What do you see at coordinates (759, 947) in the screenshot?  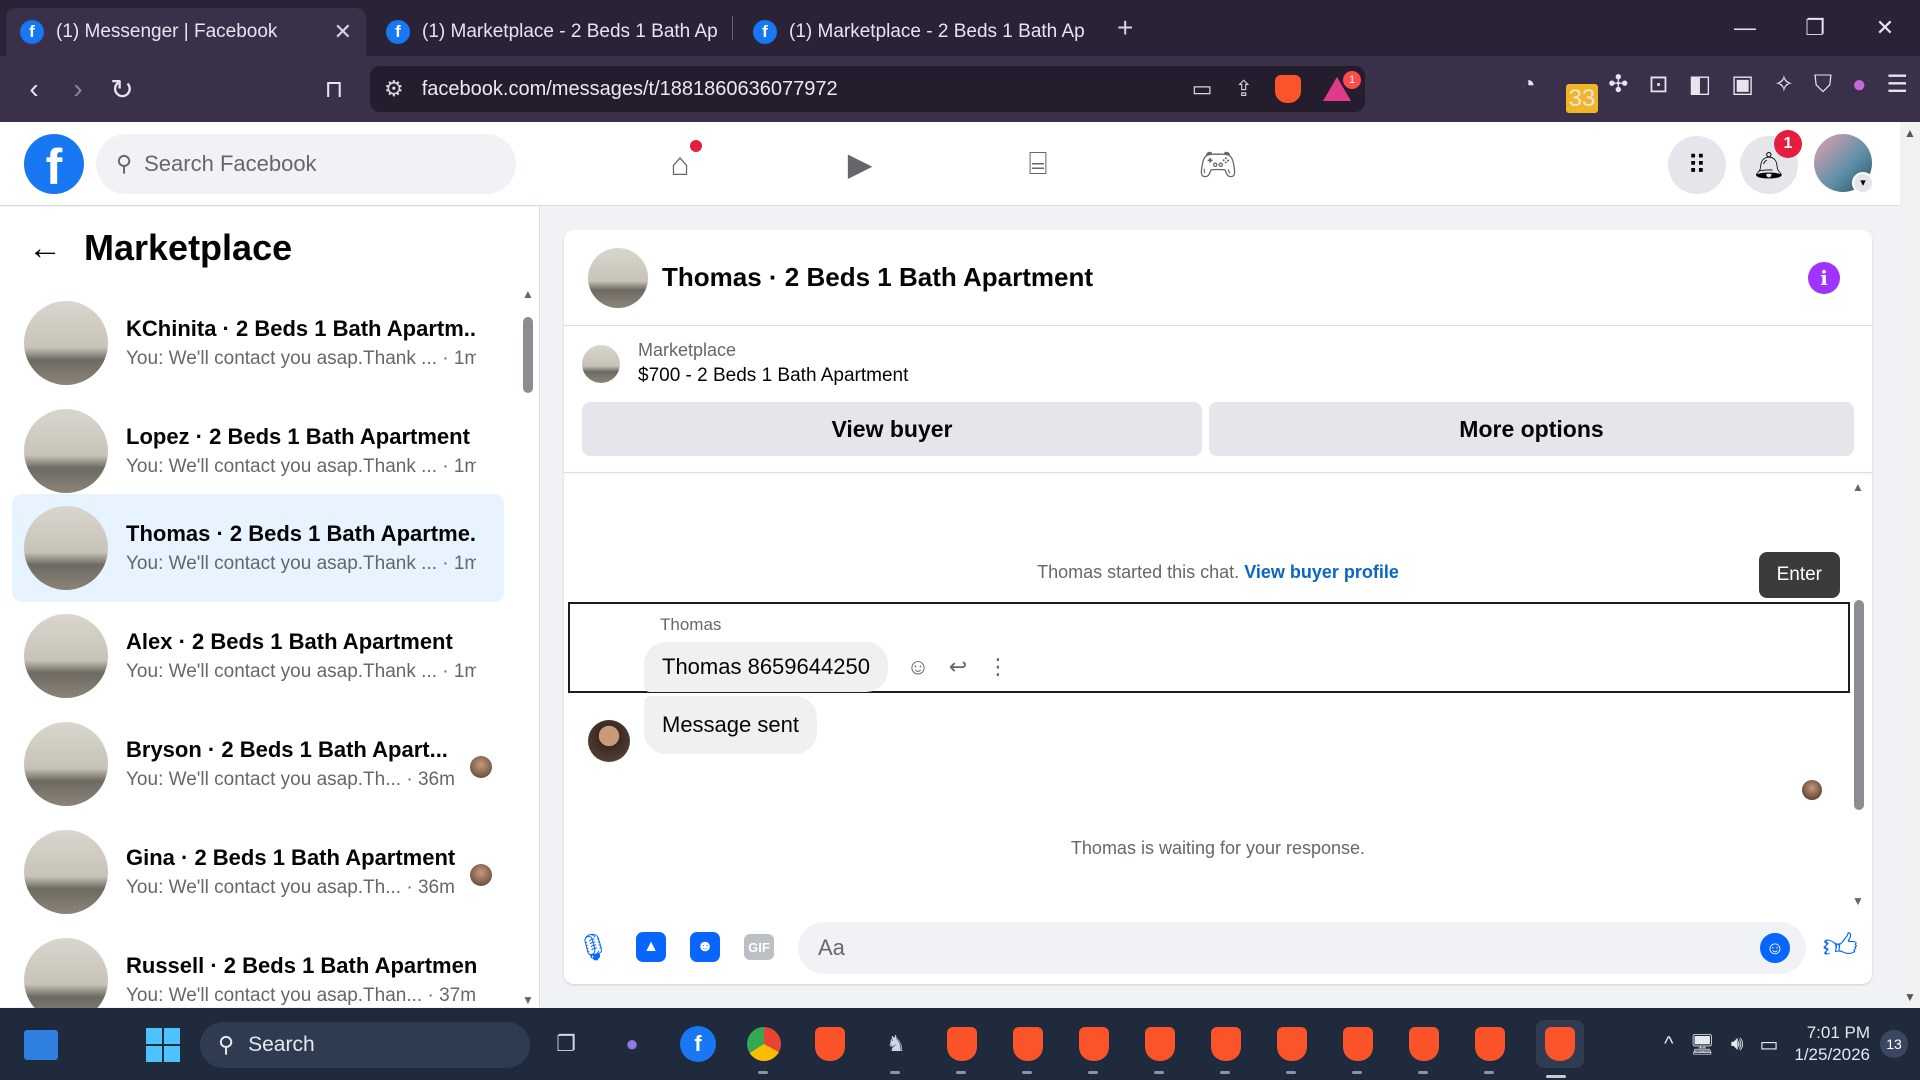 I see `gif-icon: GIF` at bounding box center [759, 947].